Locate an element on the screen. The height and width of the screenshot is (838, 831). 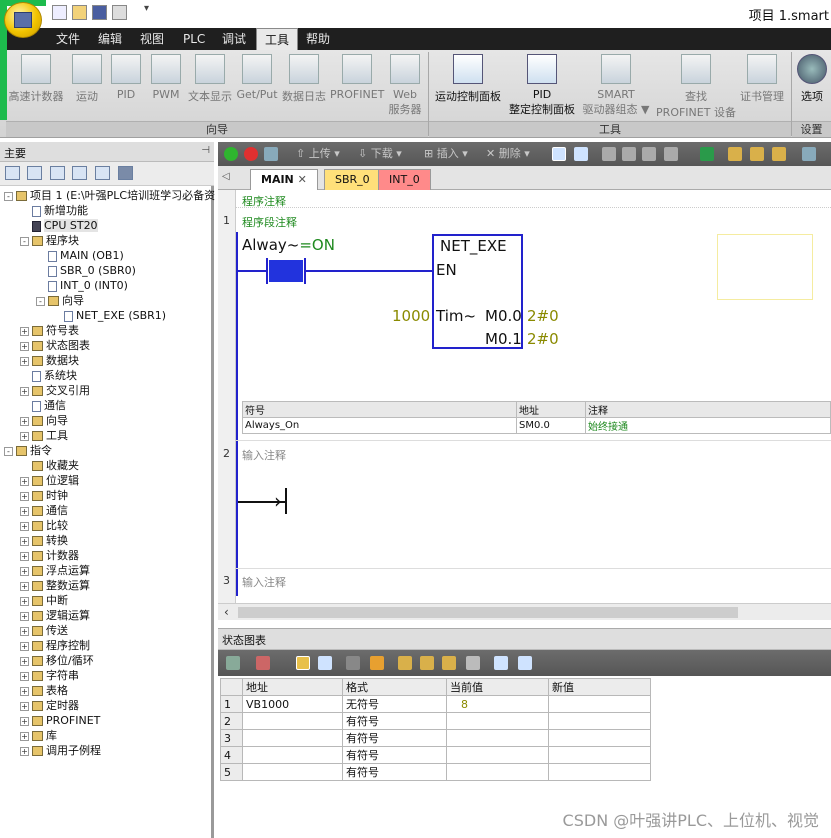
delete-button: ✕ 删除 ▾ is located at coordinates (508, 154).